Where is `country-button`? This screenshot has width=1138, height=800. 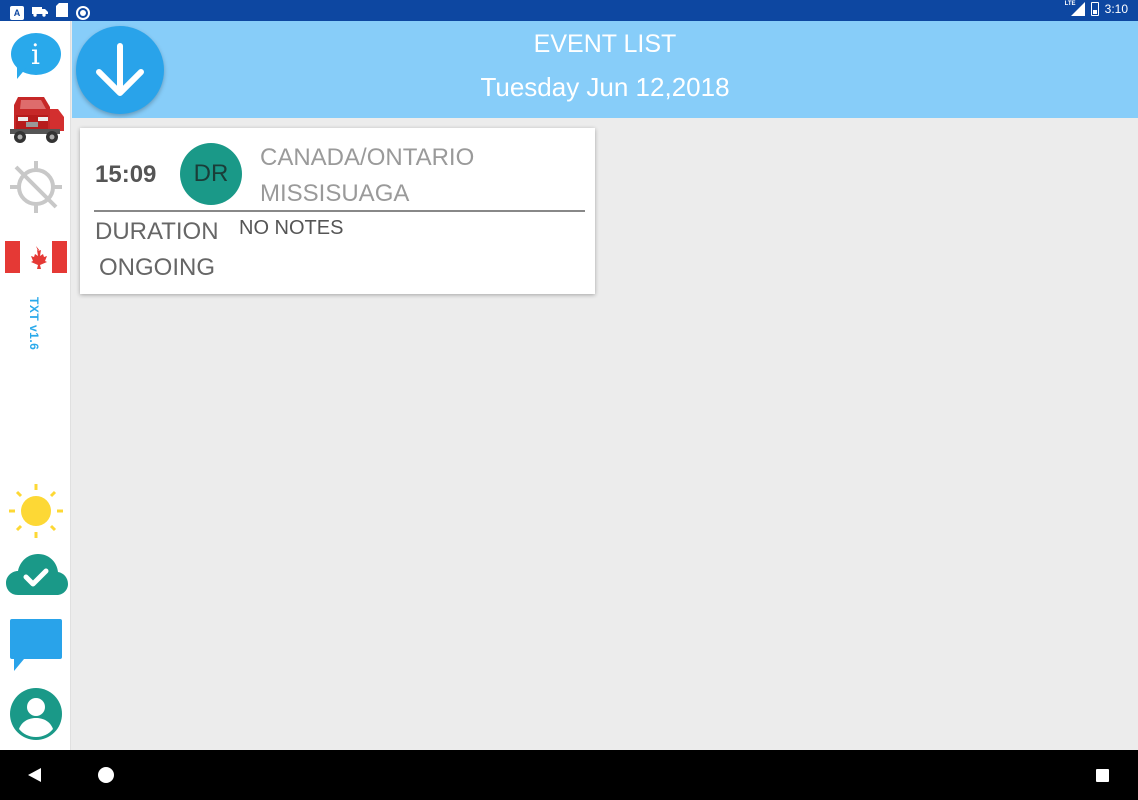 country-button is located at coordinates (35, 257).